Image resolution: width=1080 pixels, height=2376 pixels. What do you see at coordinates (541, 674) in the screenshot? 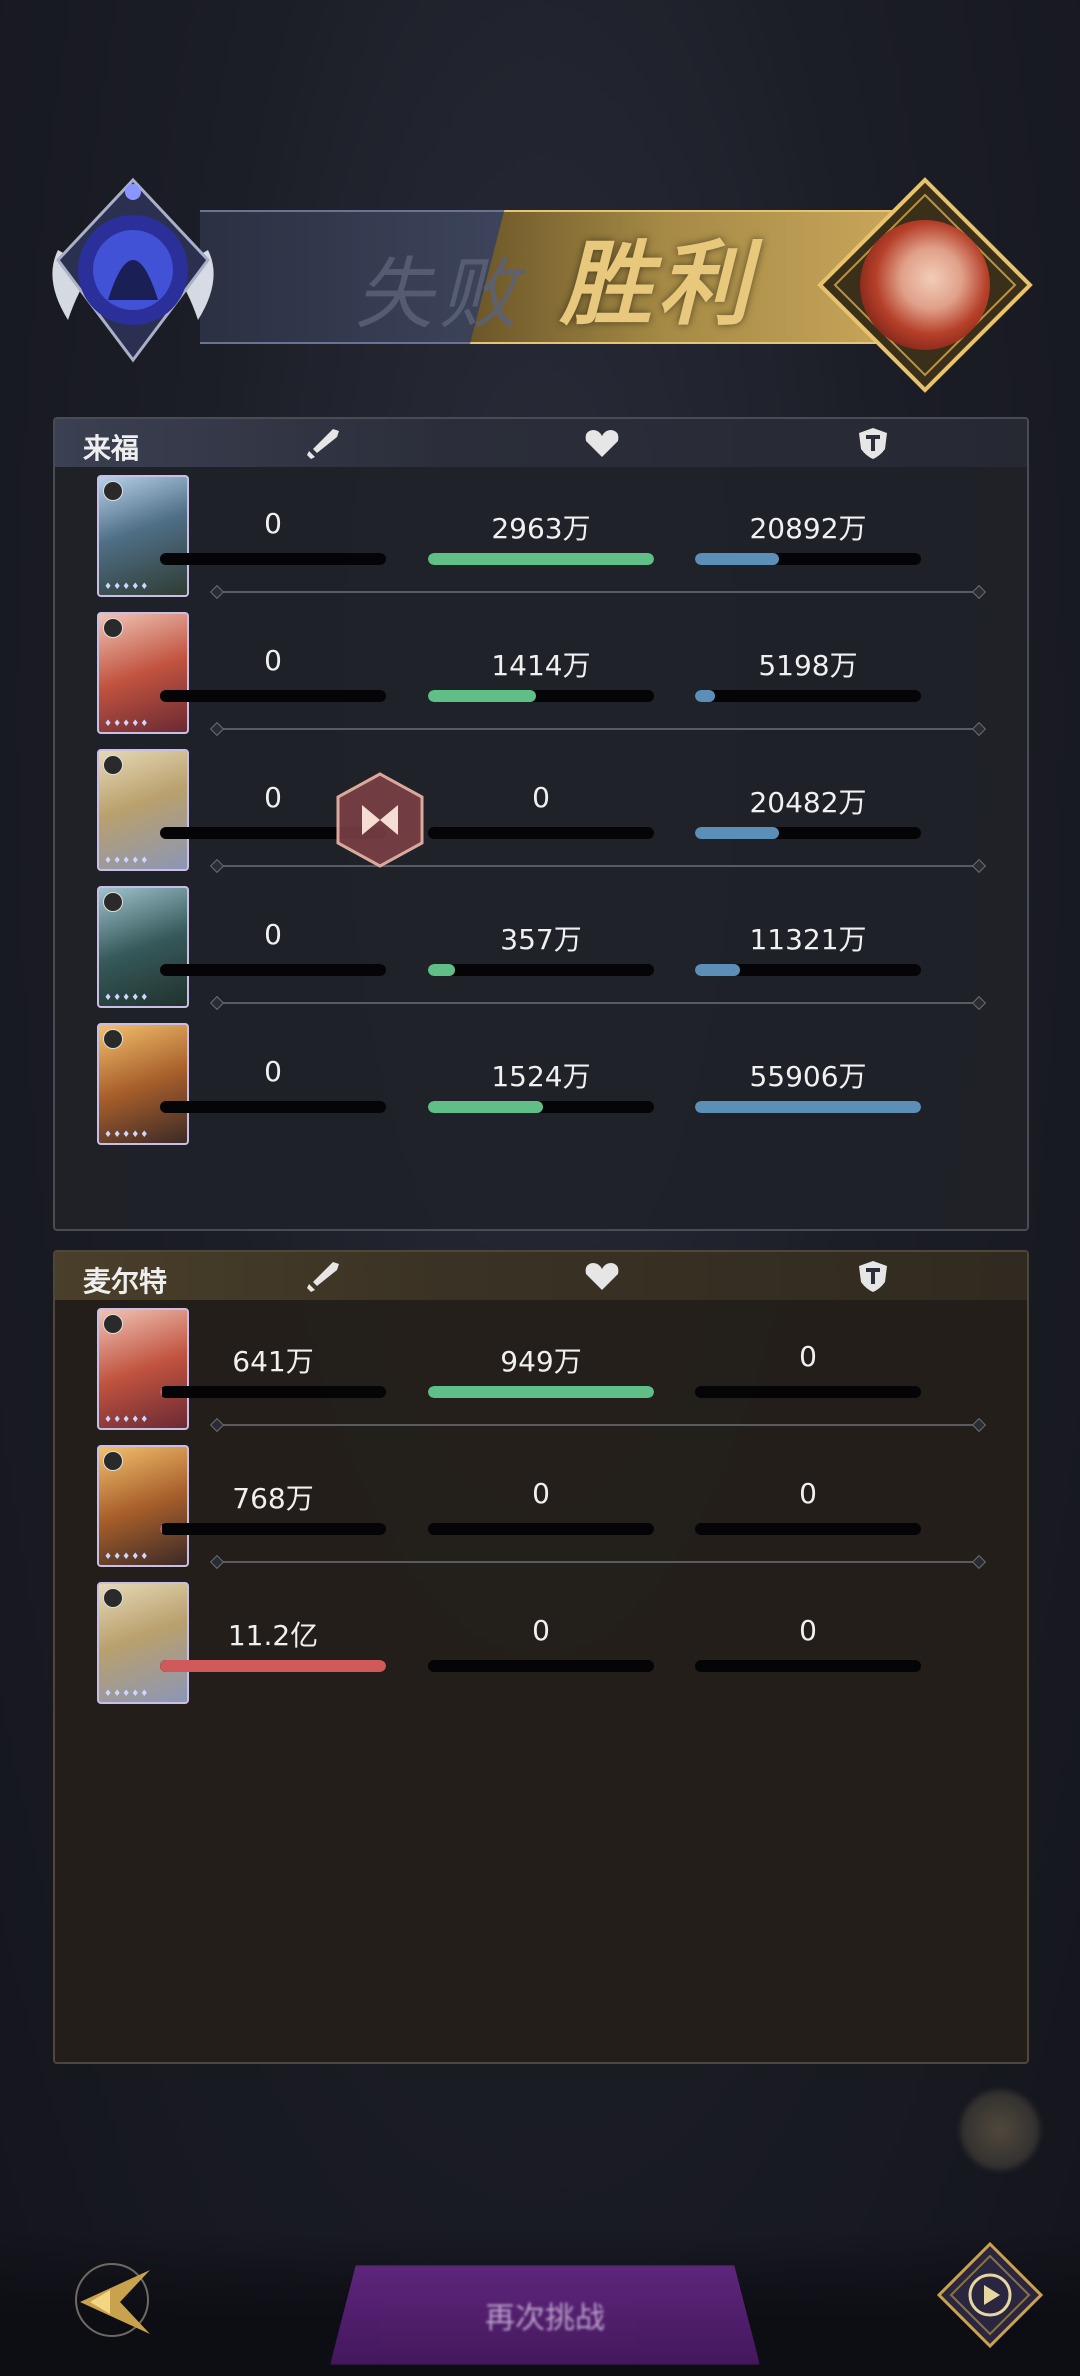
I see `heal-cell: 1414万` at bounding box center [541, 674].